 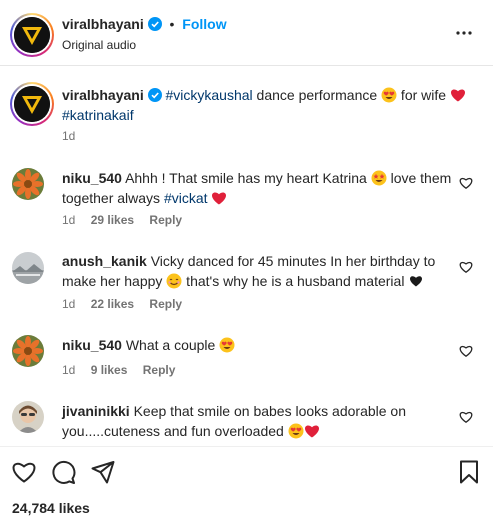 I want to click on person-avatar-icon, so click(x=28, y=417).